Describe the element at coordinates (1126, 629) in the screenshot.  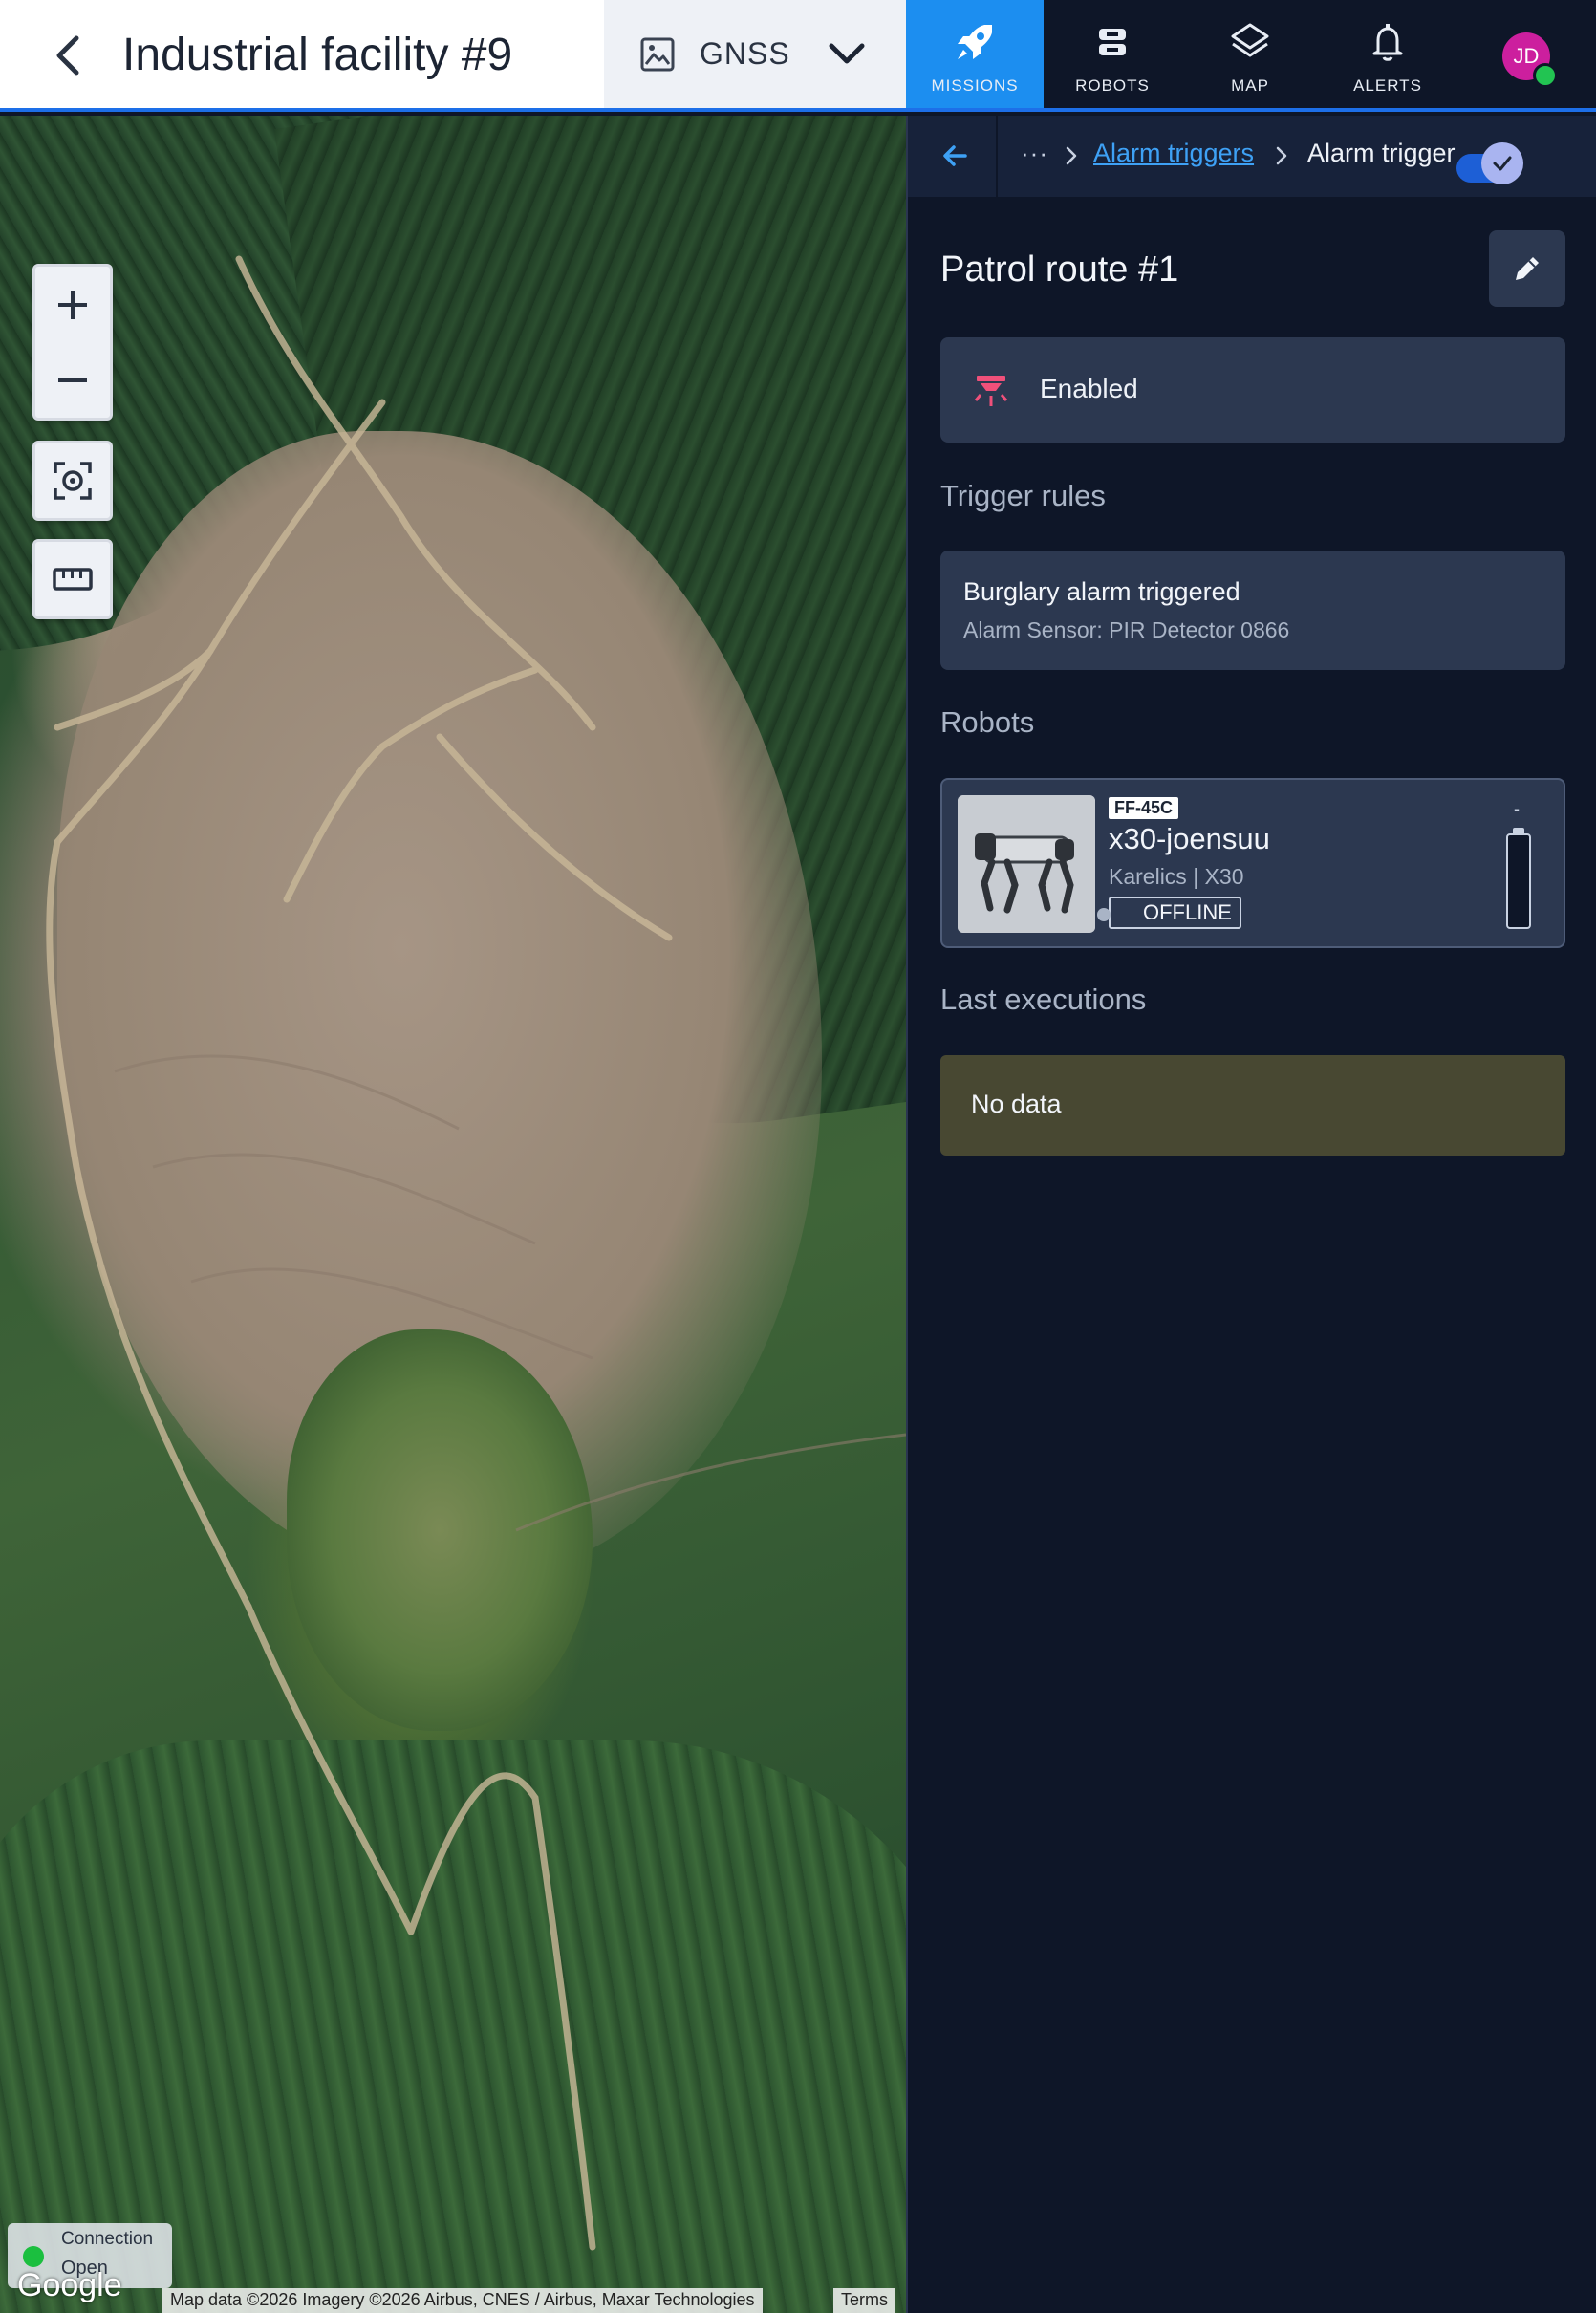
I see `trigger-rule-subtitle: Alarm Sensor: PIR Detector 0866` at that location.